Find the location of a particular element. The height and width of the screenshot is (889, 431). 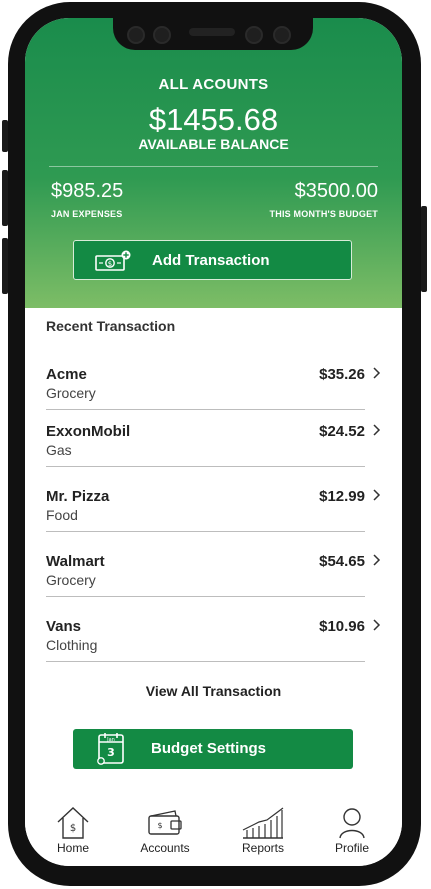

budget-stat: $3500.00 THIS MONTH'S BUDGET is located at coordinates (324, 199).